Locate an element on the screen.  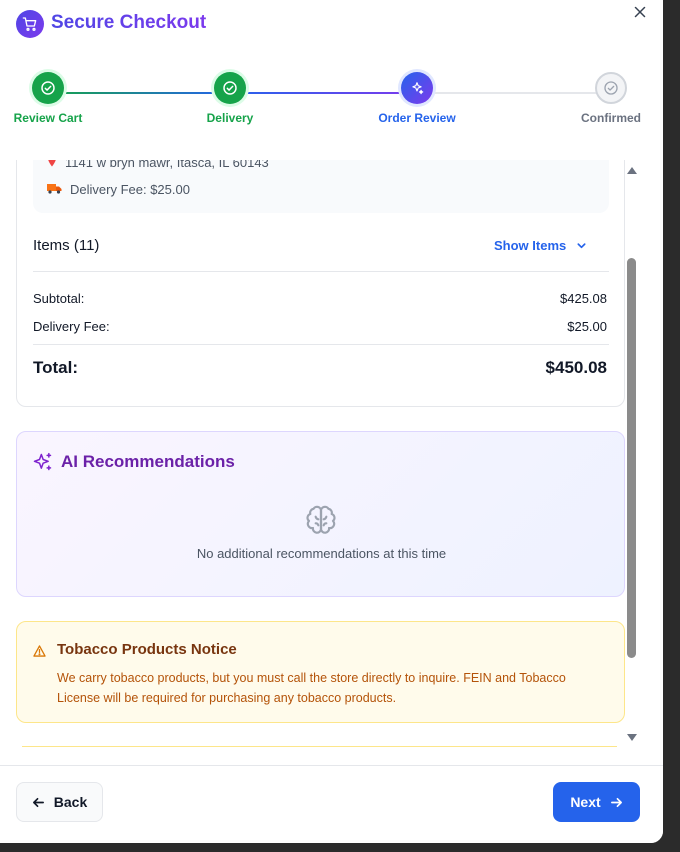
scrollbar-thumb is located at coordinates (631, 458).